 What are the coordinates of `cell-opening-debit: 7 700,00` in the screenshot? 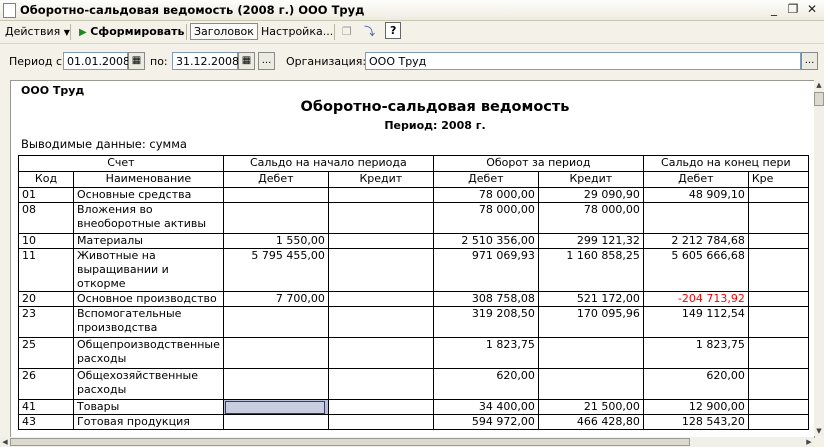 It's located at (275, 299).